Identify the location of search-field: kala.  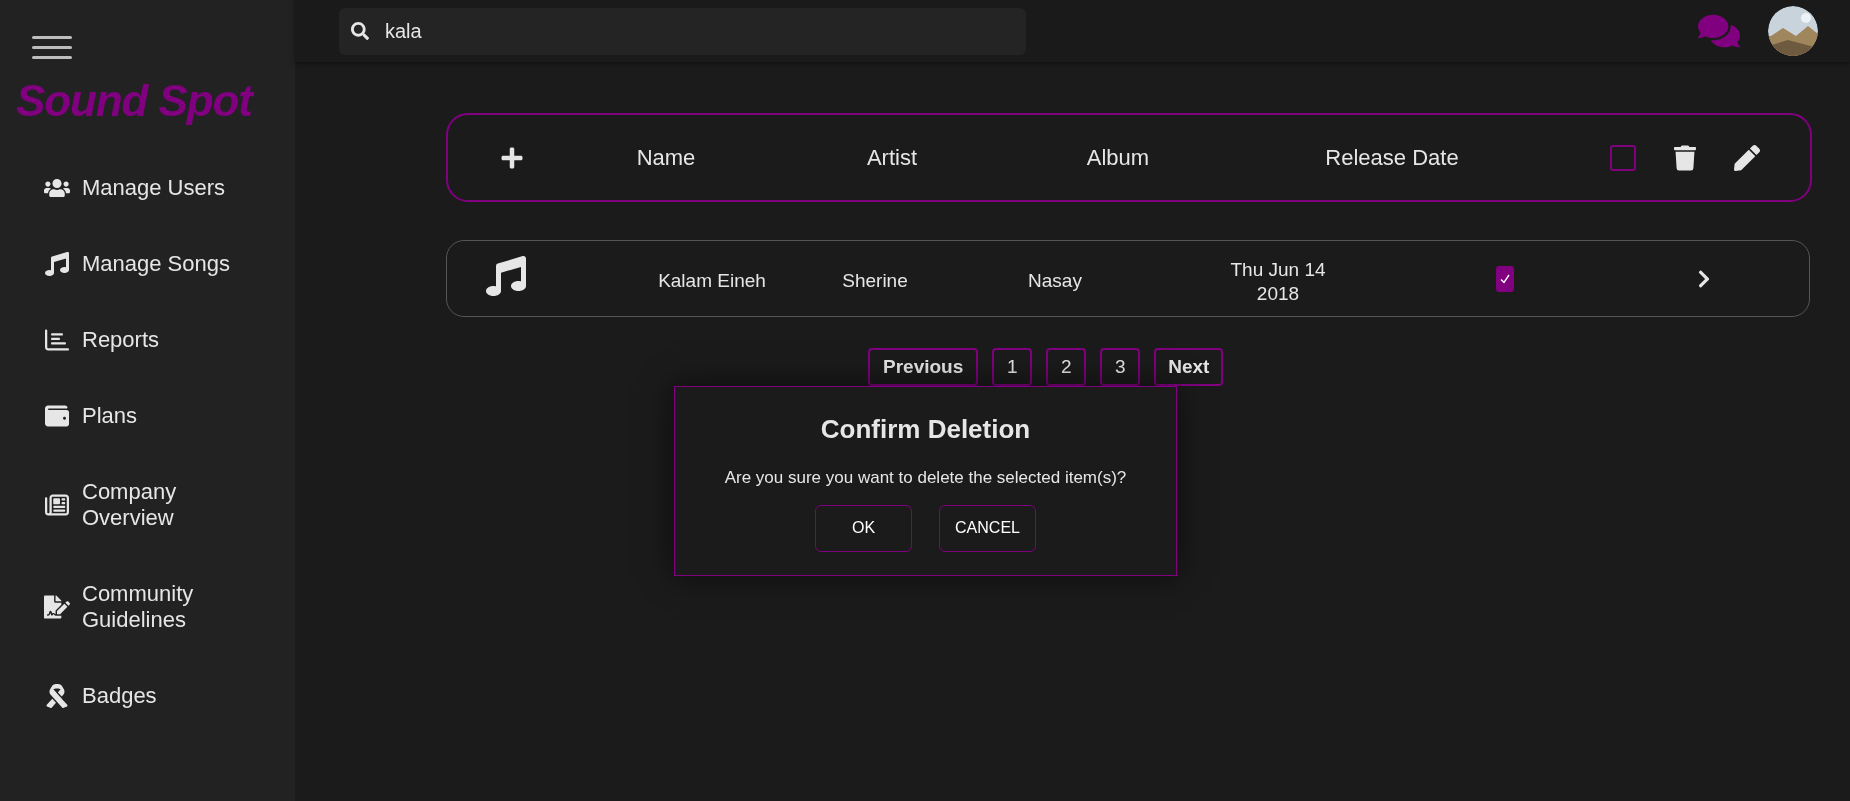
(682, 31).